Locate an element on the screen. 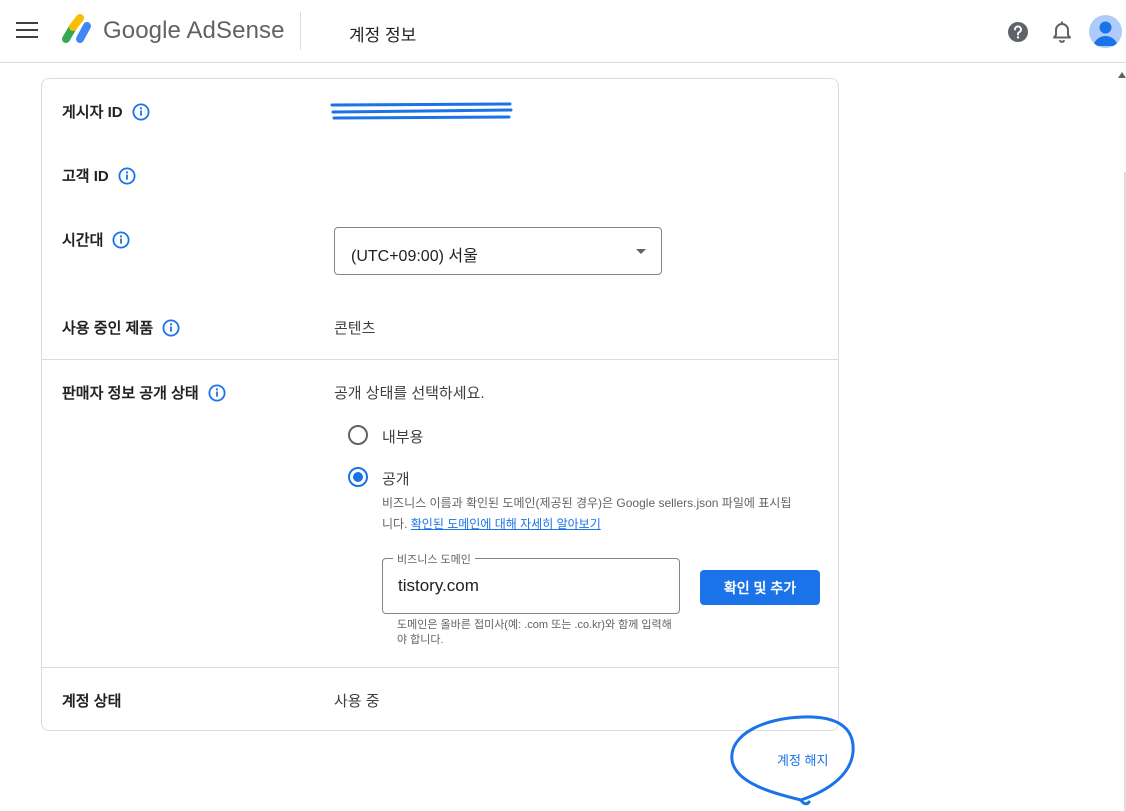  notification-bell-icon is located at coordinates (1062, 32).